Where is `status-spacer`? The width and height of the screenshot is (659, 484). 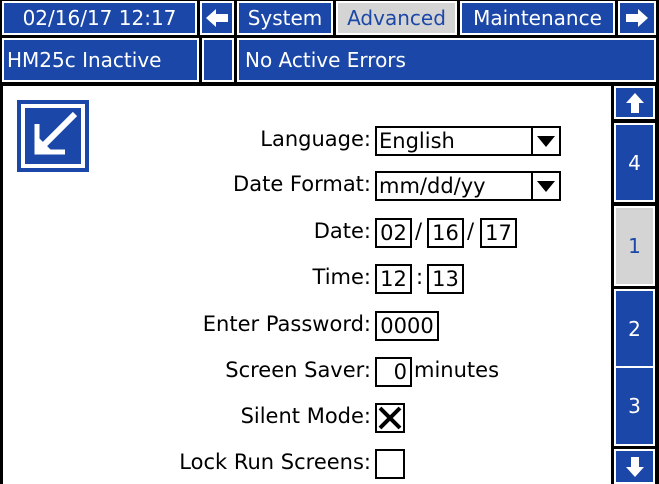 status-spacer is located at coordinates (218, 60).